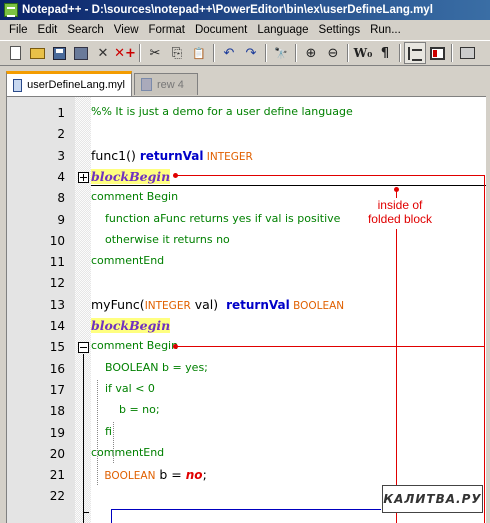  I want to click on code-line: 12, so click(246, 282).